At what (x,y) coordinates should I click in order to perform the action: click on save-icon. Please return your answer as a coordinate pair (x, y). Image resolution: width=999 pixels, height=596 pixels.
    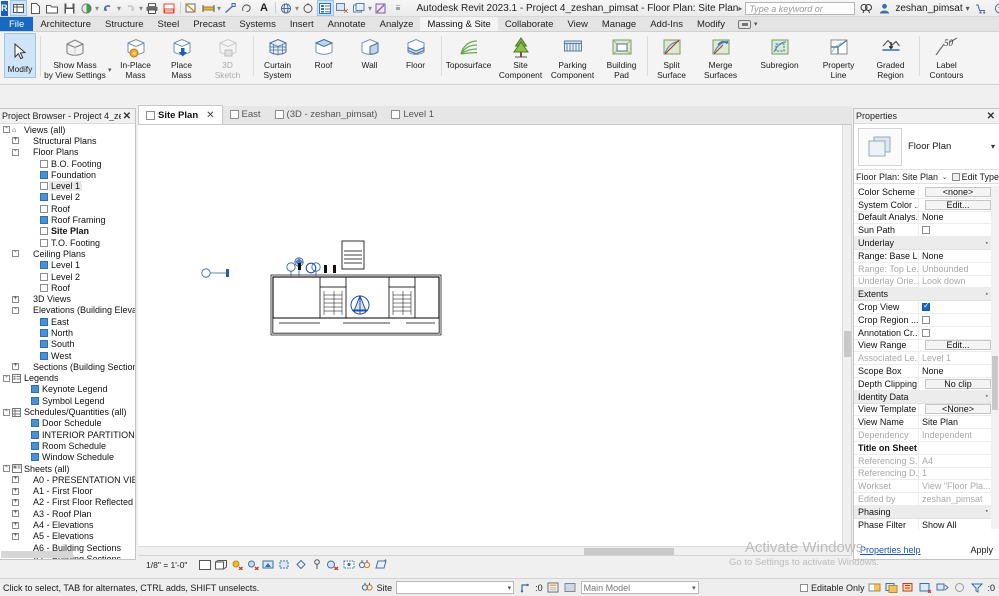
    Looking at the image, I should click on (69, 8).